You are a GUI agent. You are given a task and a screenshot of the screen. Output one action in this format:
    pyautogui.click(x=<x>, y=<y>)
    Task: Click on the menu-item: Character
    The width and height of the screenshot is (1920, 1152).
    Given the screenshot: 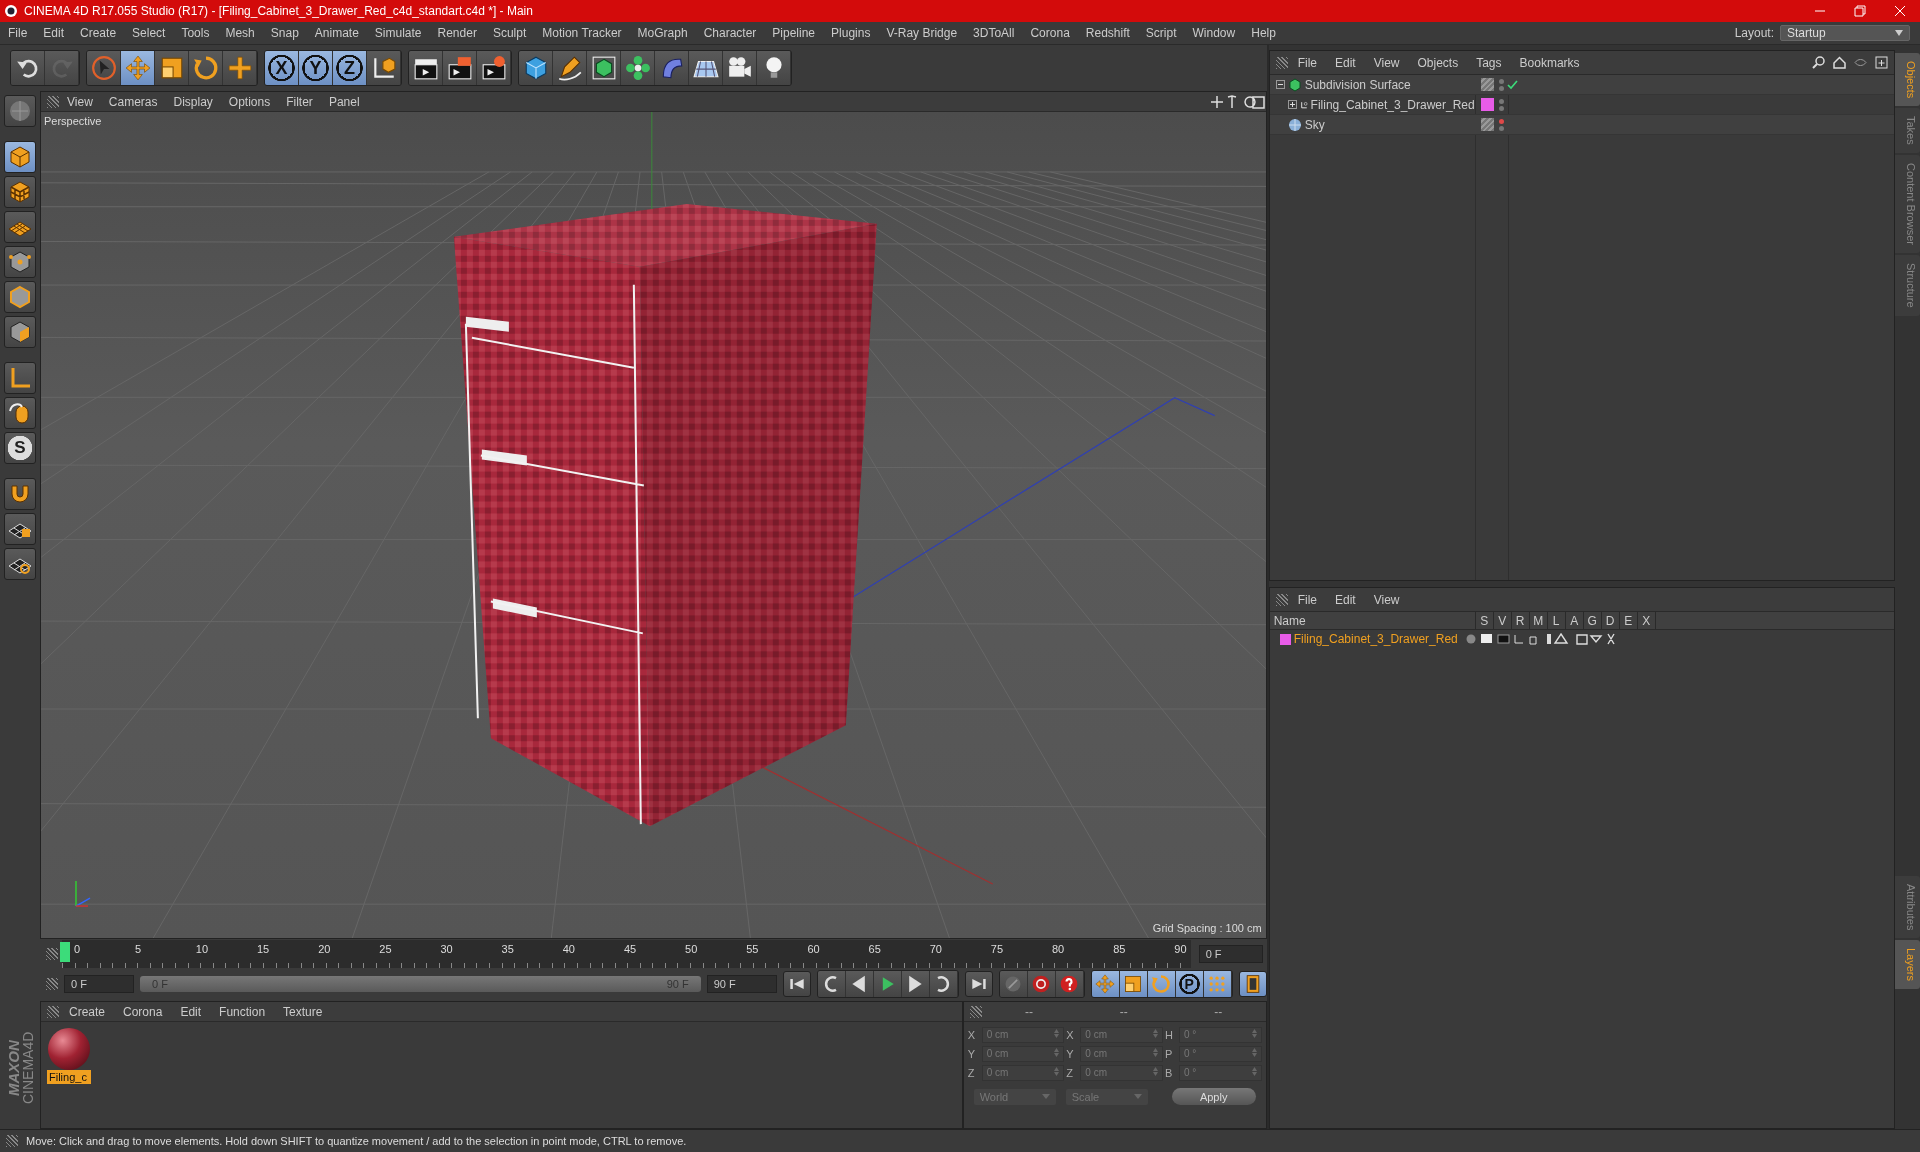 What is the action you would take?
    pyautogui.click(x=730, y=33)
    